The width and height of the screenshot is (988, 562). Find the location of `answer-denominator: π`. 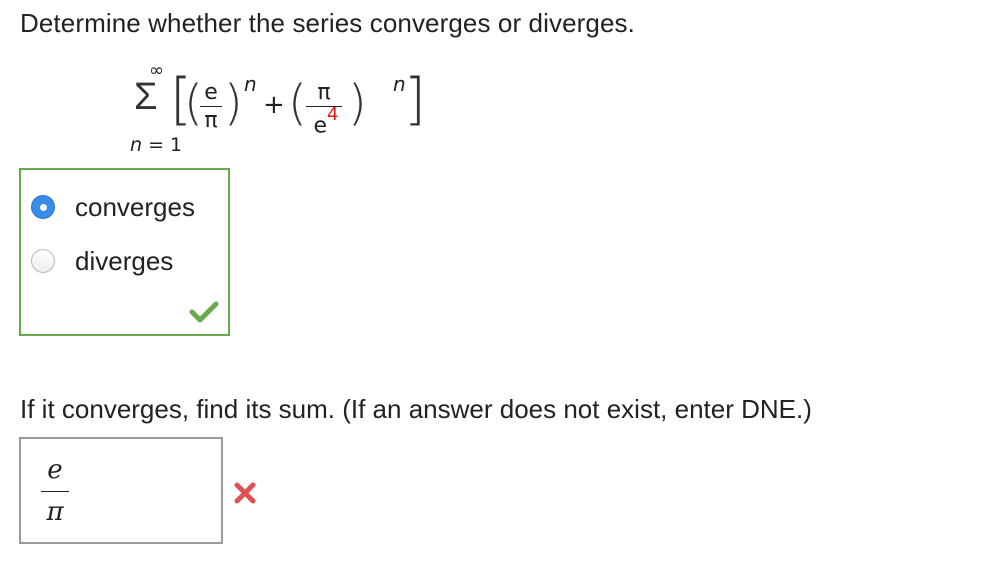

answer-denominator: π is located at coordinates (55, 512).